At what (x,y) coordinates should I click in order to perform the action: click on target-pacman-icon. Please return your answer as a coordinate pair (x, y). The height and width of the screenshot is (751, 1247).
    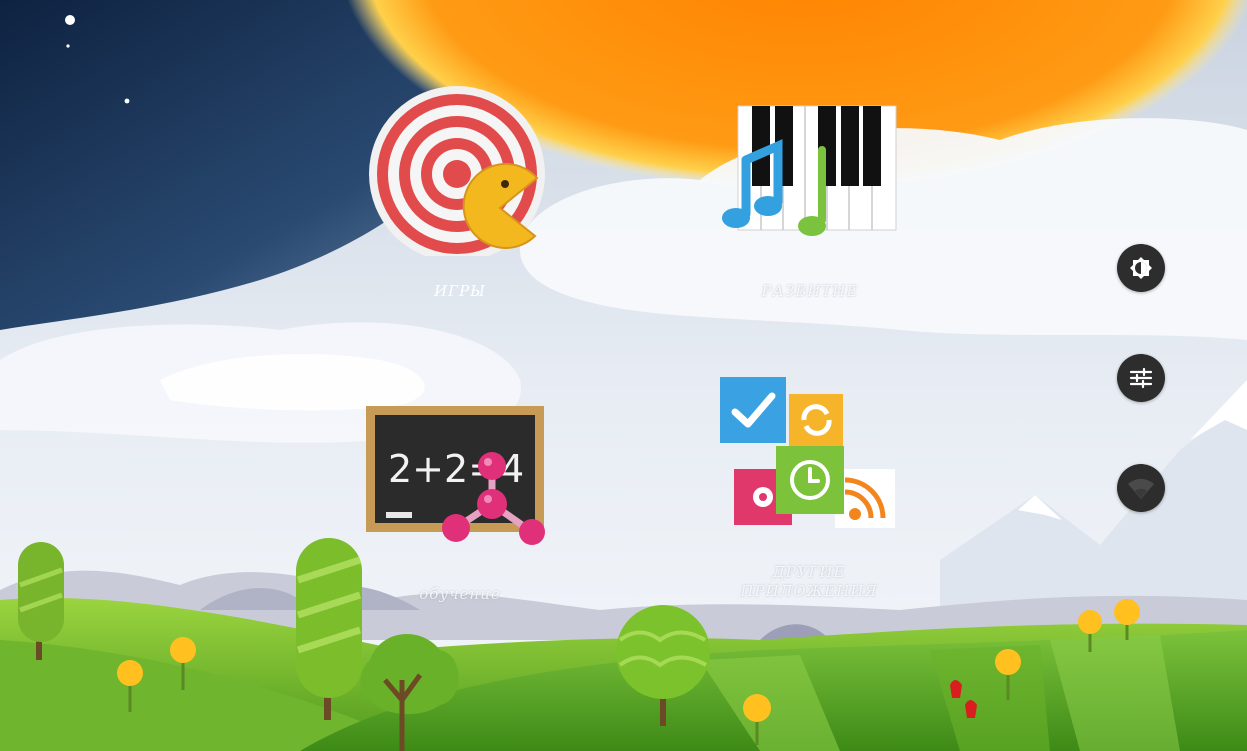
    Looking at the image, I should click on (457, 171).